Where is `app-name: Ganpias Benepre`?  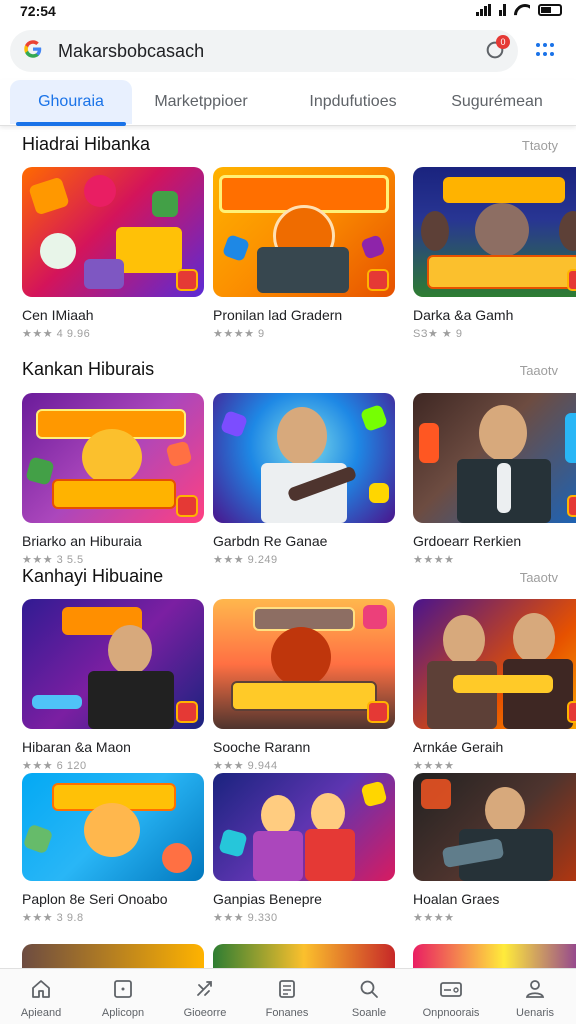
app-name: Ganpias Benepre is located at coordinates (267, 899).